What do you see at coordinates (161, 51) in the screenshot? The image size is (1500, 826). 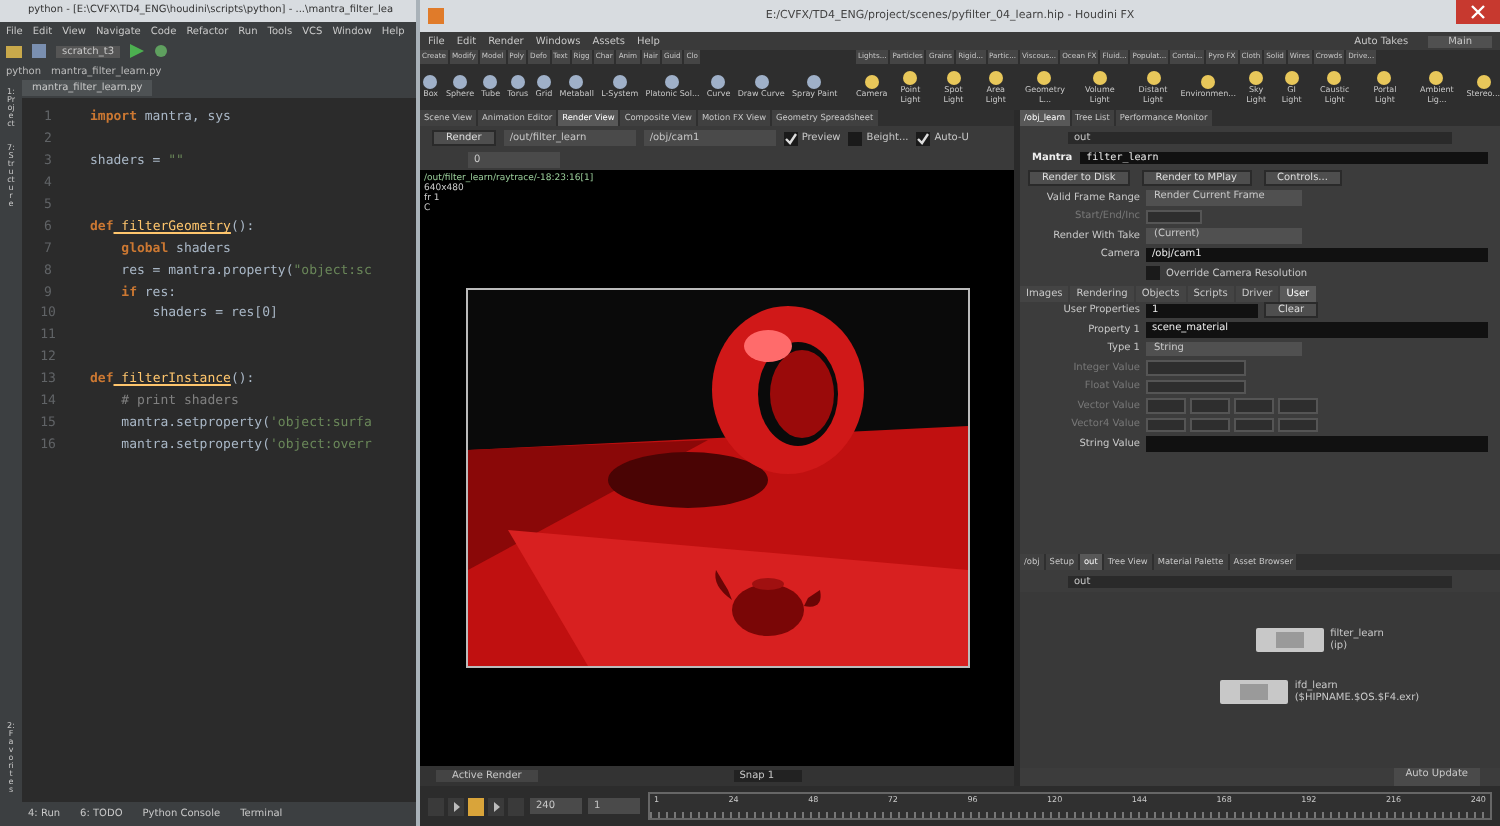 I see `debug-icon` at bounding box center [161, 51].